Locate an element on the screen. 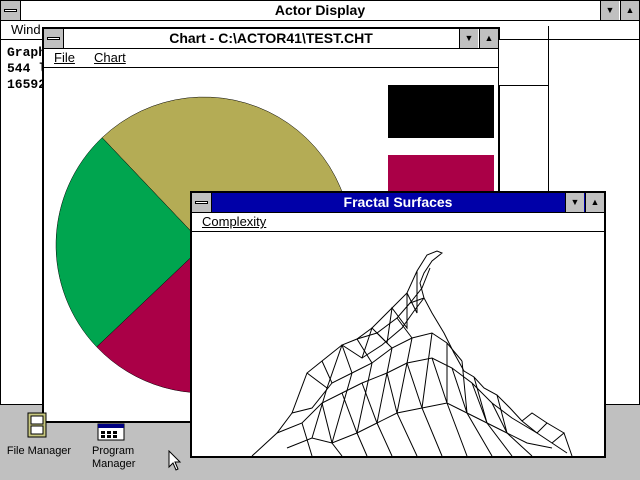 The height and width of the screenshot is (480, 640). file-cabinet-icon is located at coordinates (37, 425).